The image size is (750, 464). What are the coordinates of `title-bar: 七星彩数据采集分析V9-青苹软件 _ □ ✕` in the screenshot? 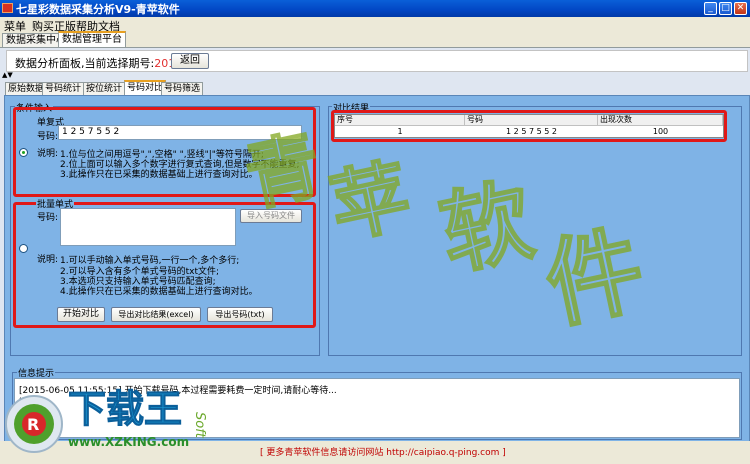 It's located at (375, 8).